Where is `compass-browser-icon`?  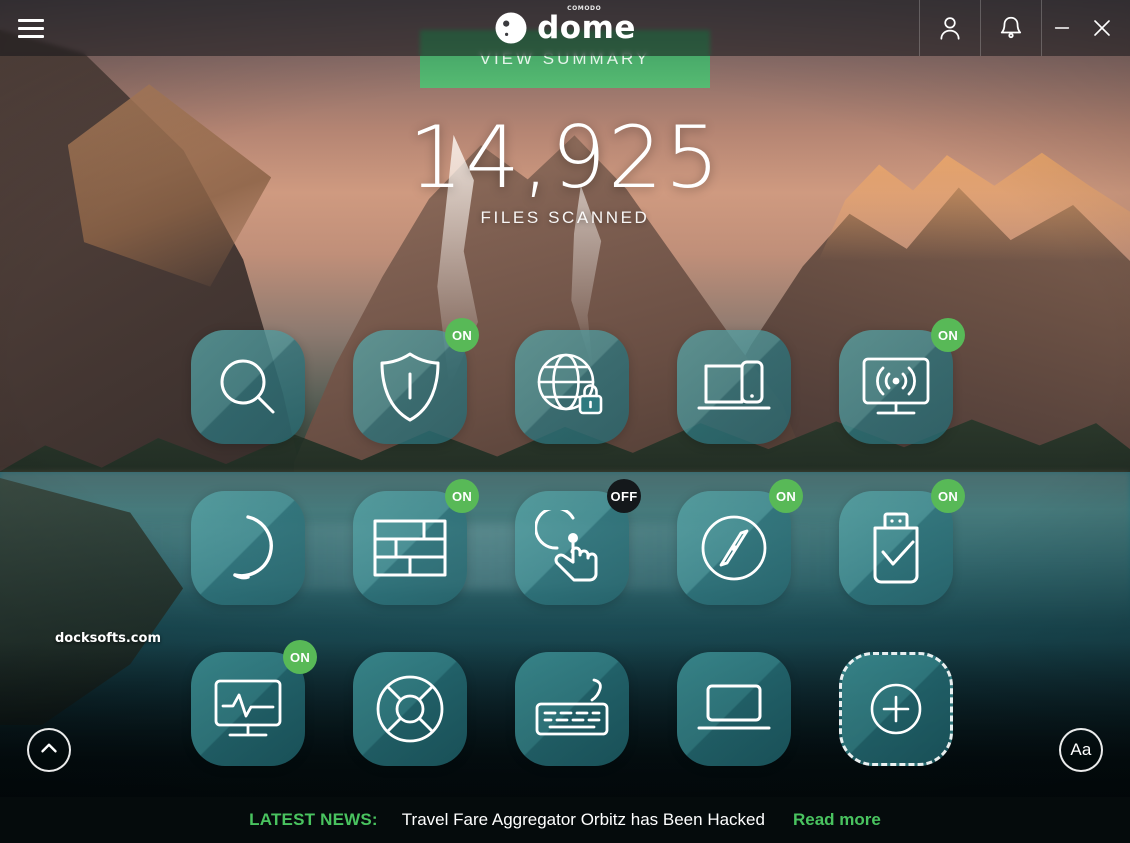
compass-browser-icon is located at coordinates (734, 548).